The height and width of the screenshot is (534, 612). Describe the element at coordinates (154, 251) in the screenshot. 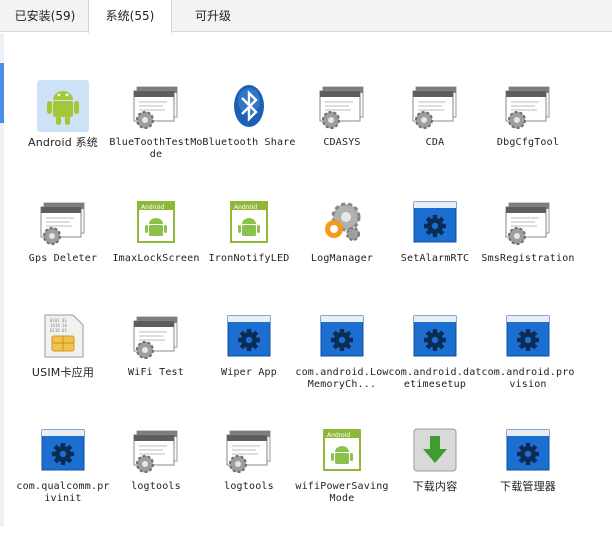

I see `app-item: Android ImaxLockScreen` at that location.